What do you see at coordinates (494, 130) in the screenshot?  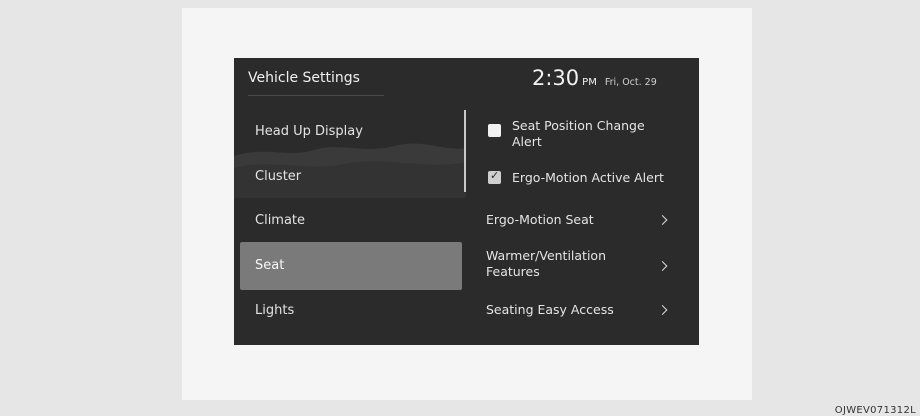 I see `seat-position-change-alert-checkbox` at bounding box center [494, 130].